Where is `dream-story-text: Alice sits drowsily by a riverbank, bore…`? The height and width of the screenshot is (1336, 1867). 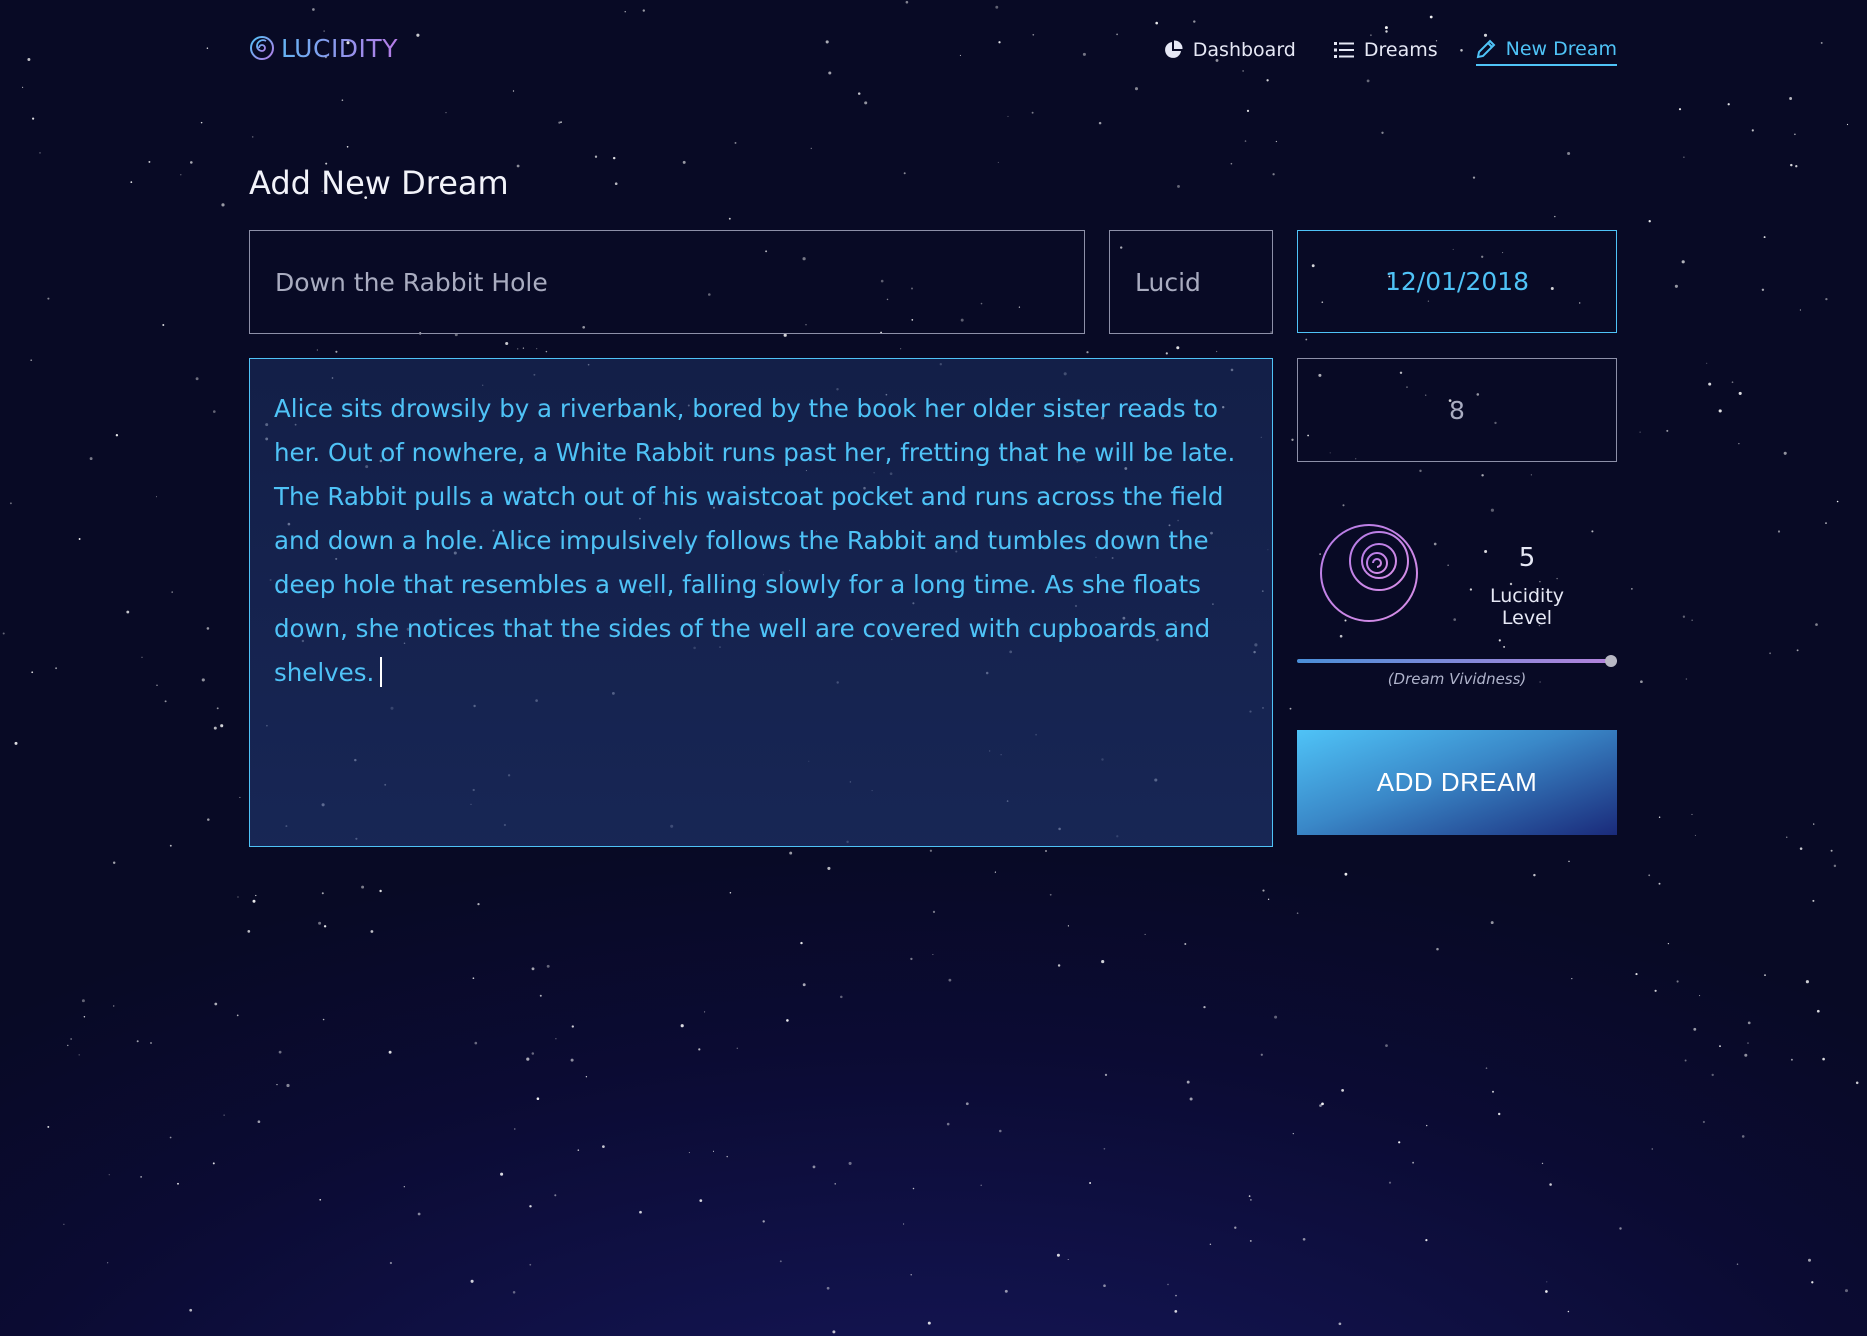 dream-story-text: Alice sits drowsily by a riverbank, bore… is located at coordinates (755, 540).